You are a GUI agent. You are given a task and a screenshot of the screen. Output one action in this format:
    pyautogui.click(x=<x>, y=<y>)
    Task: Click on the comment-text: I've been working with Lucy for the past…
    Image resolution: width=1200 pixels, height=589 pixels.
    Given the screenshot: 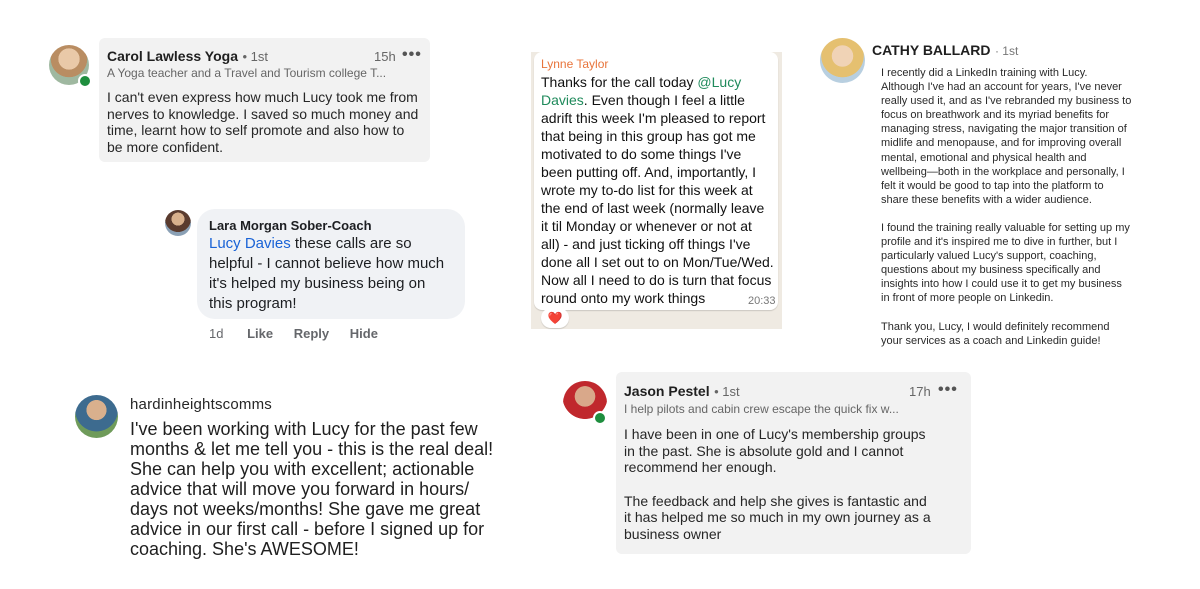 What is the action you would take?
    pyautogui.click(x=312, y=489)
    